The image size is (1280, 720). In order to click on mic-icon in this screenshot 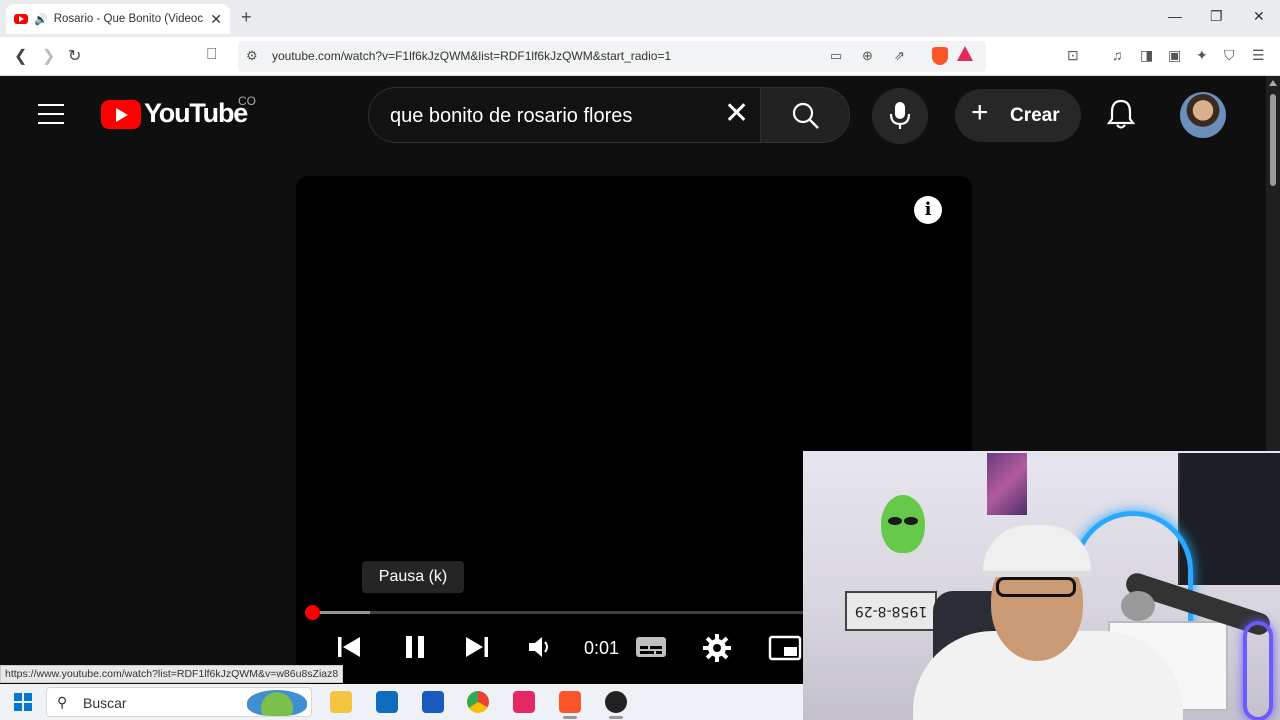, I will do `click(900, 115)`.